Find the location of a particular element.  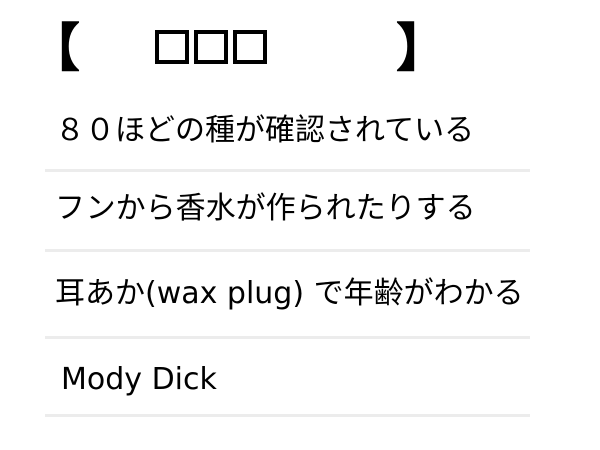

list-item-label: 耳あか(wax plug) で年齢がわかる is located at coordinates (289, 293).